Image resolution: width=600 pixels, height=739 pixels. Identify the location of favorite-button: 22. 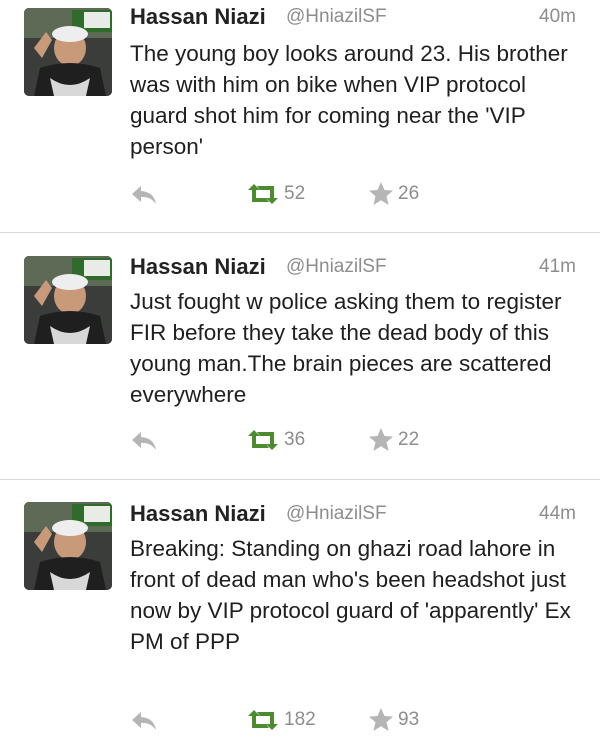
(393, 440).